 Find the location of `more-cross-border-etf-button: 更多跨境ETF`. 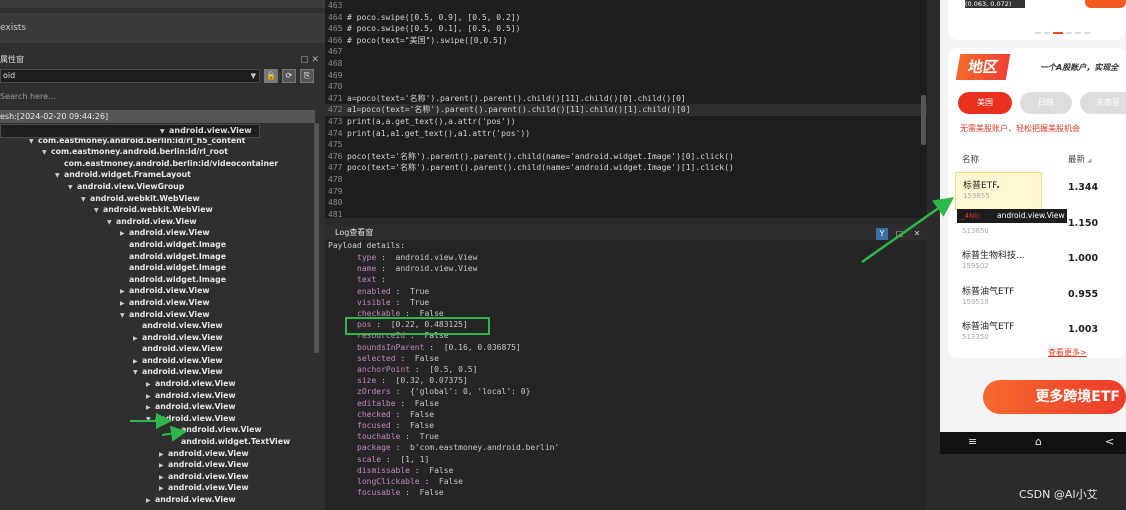

more-cross-border-etf-button: 更多跨境ETF is located at coordinates (1054, 397).